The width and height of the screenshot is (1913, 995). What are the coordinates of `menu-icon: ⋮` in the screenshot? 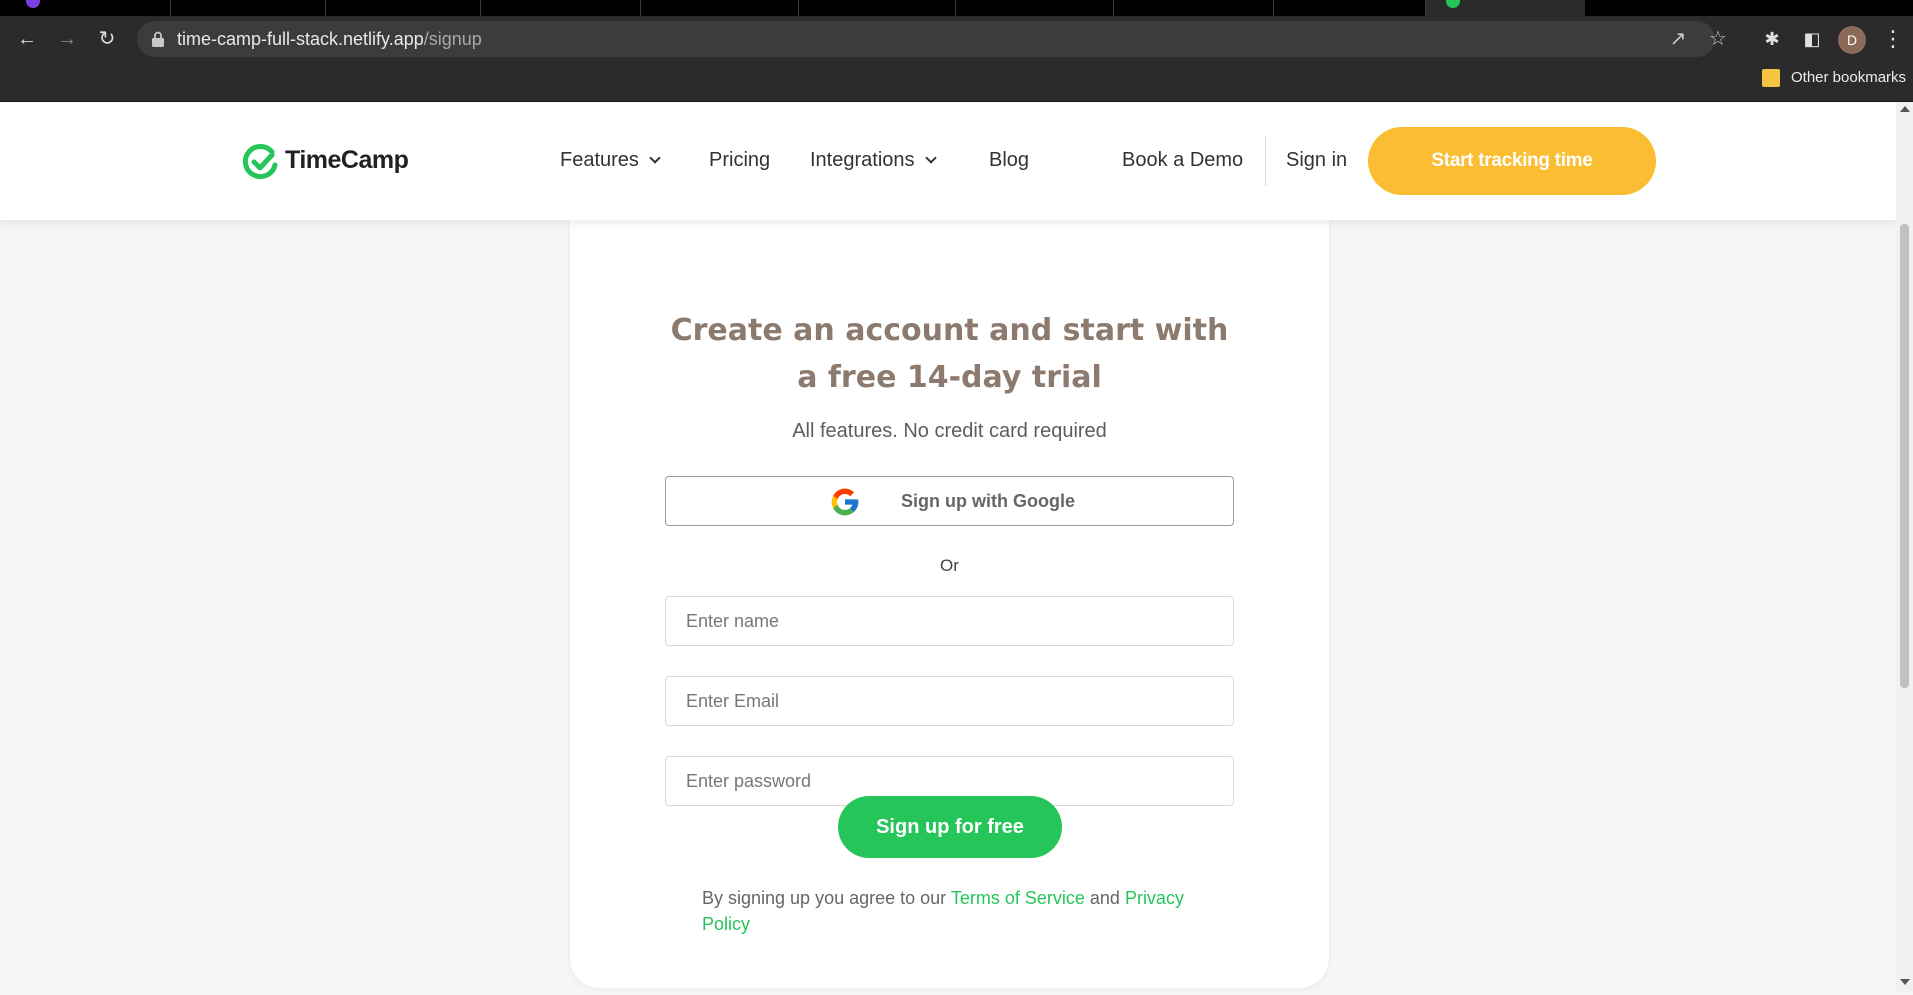 It's located at (1893, 39).